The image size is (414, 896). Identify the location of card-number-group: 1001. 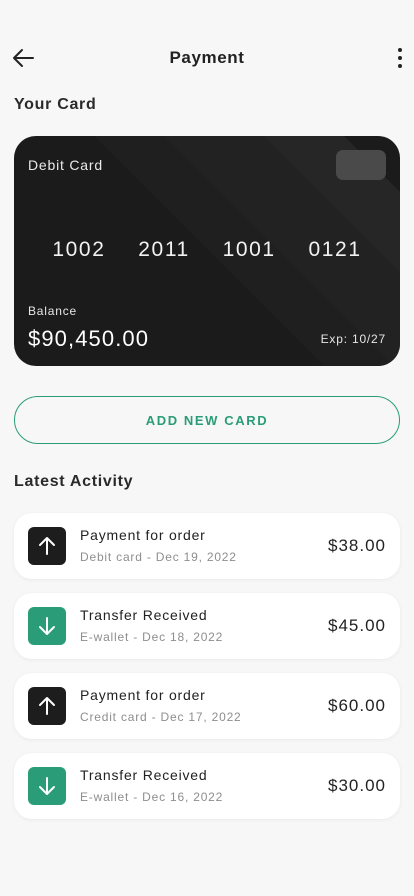
(249, 249).